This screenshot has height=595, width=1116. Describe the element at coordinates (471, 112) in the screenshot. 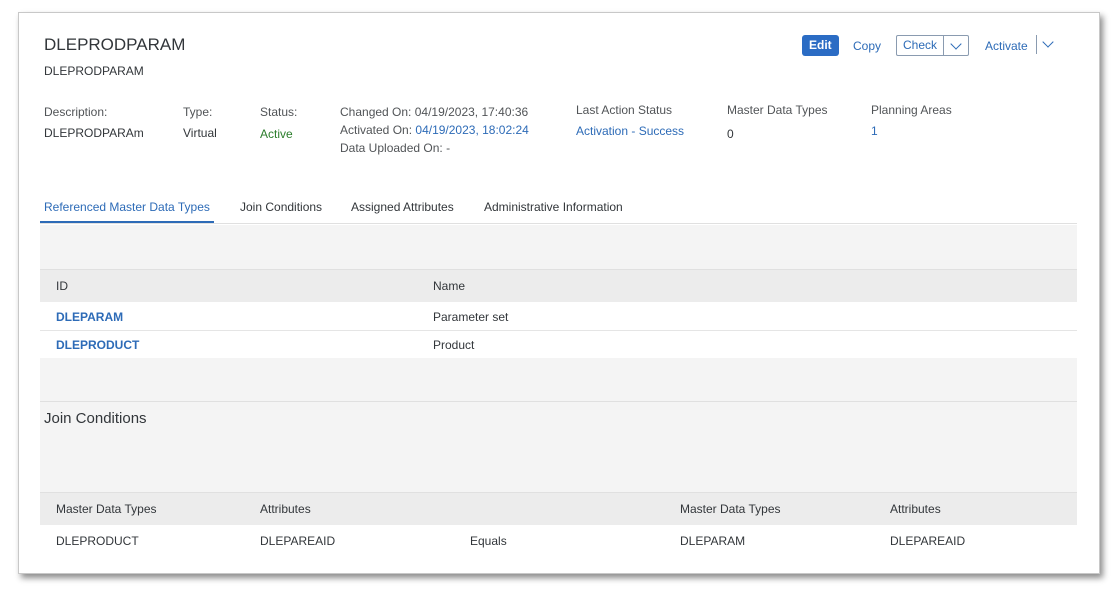

I see `changed-on-value: 04/19/2023, 17:40:36` at that location.